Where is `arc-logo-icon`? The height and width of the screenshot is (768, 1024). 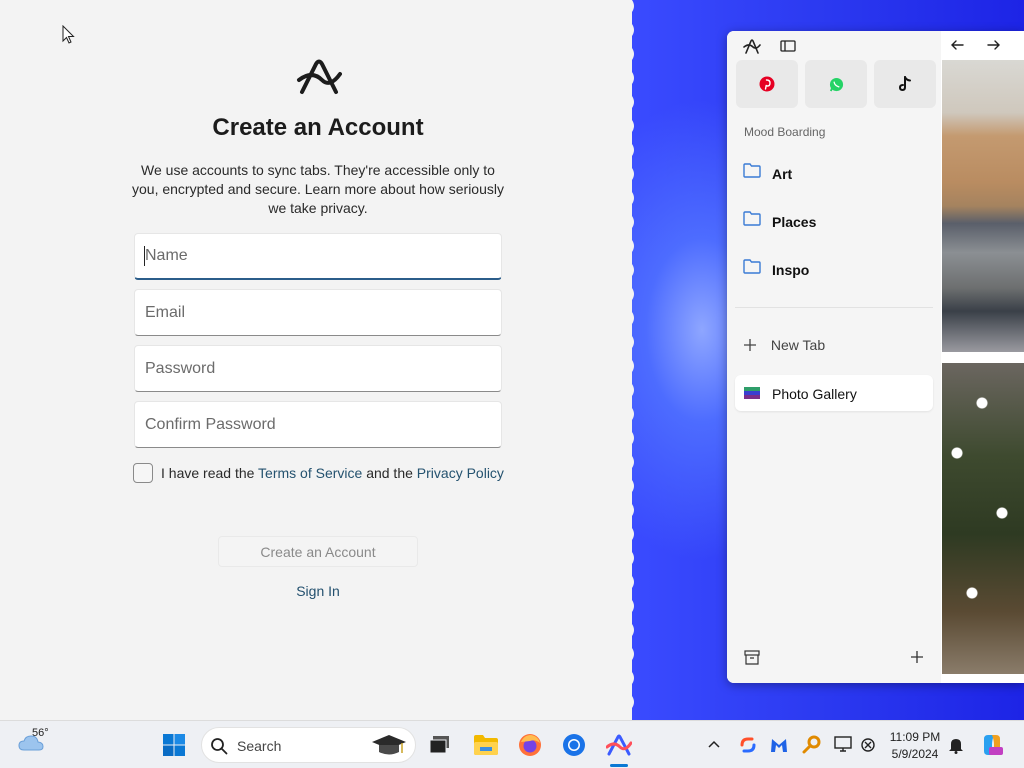 arc-logo-icon is located at coordinates (319, 76).